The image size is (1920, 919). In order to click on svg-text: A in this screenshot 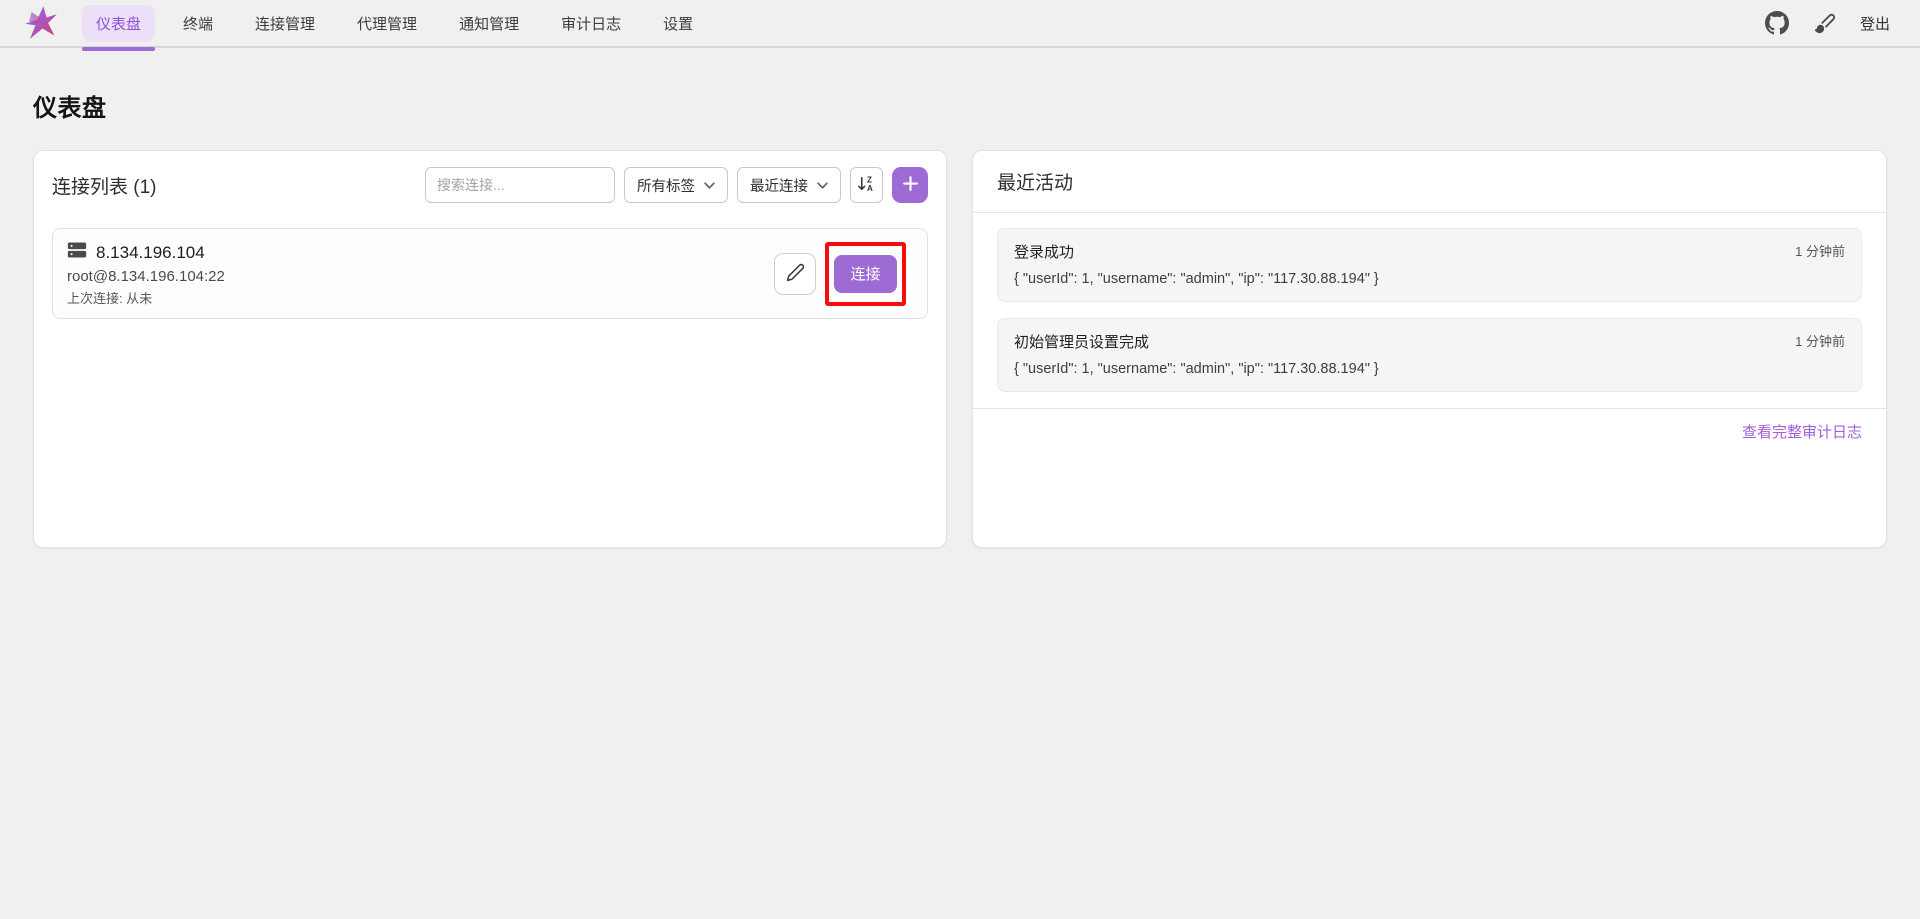, I will do `click(870, 188)`.